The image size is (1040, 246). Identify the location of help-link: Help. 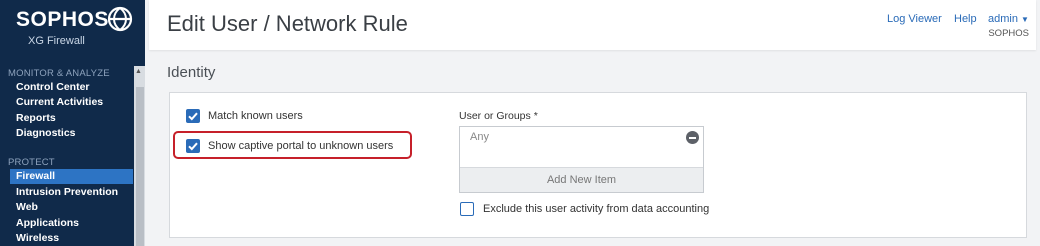
(965, 19).